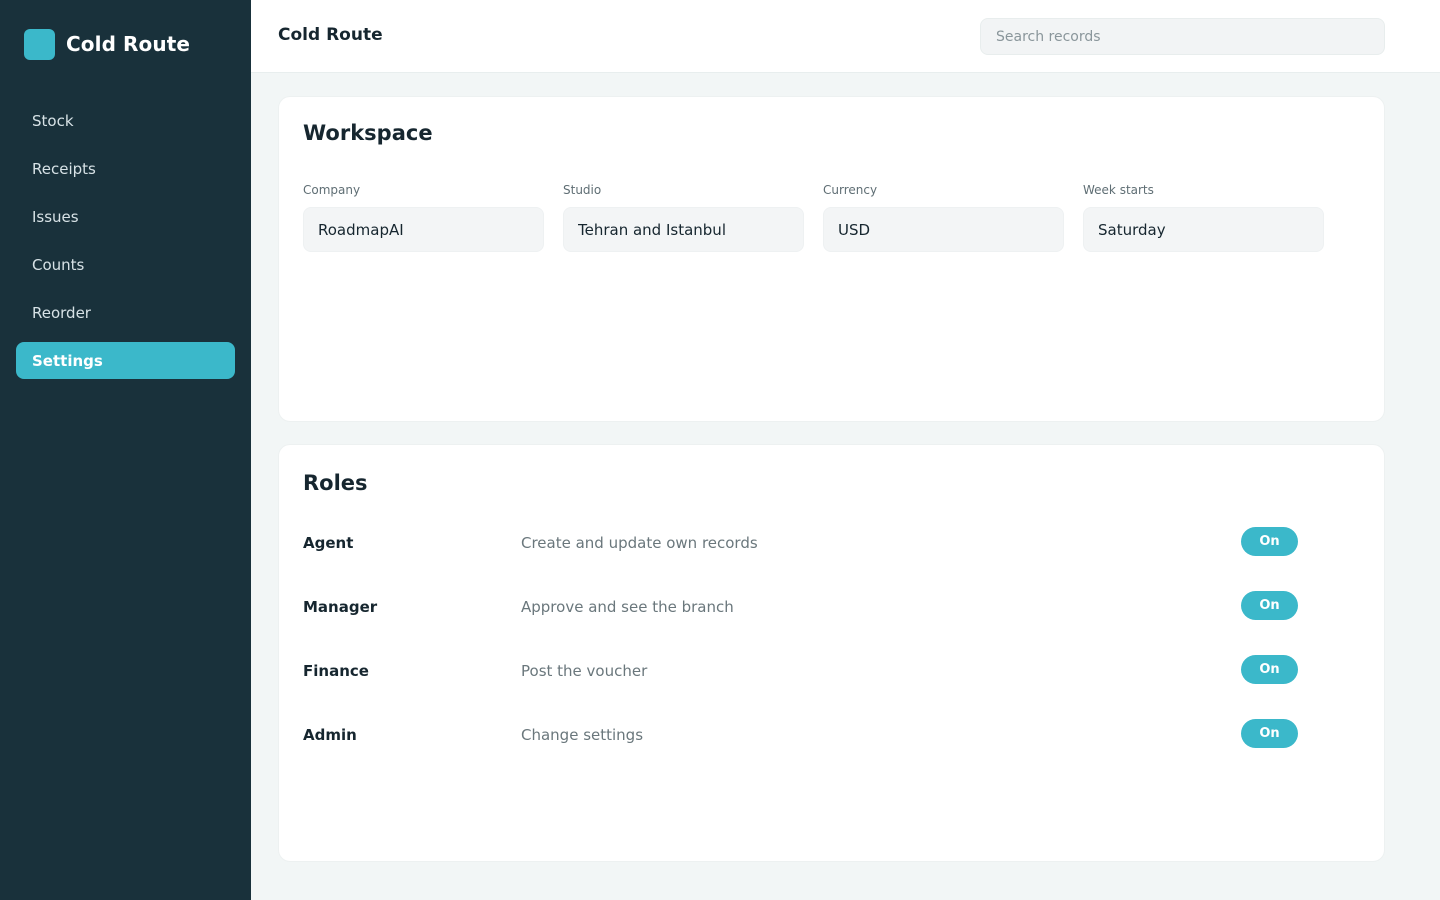 This screenshot has width=1440, height=900. What do you see at coordinates (332, 190) in the screenshot?
I see `company-label: Company` at bounding box center [332, 190].